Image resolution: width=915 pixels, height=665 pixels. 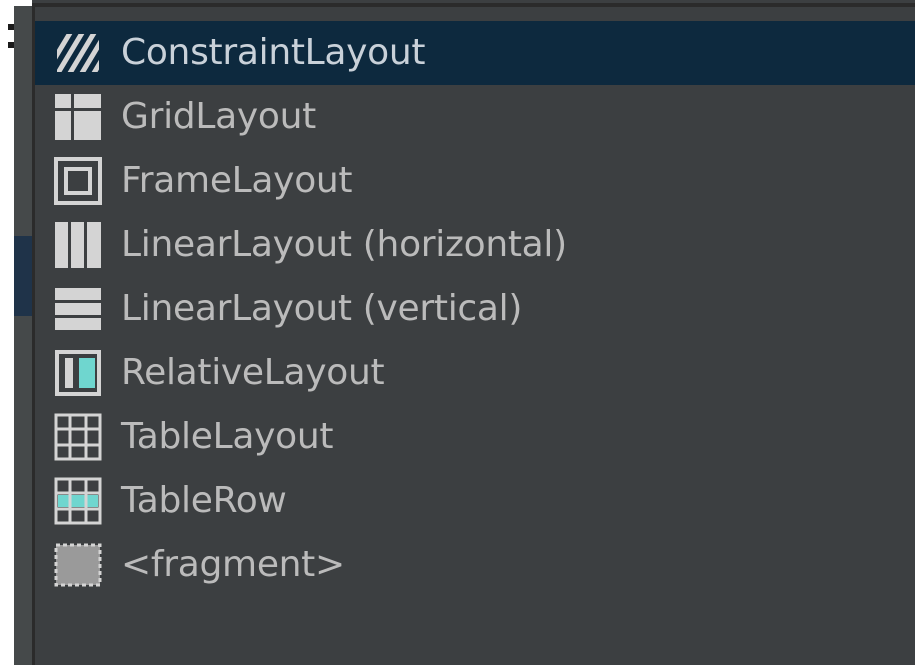 What do you see at coordinates (78, 181) in the screenshot?
I see `frame-layout-icon` at bounding box center [78, 181].